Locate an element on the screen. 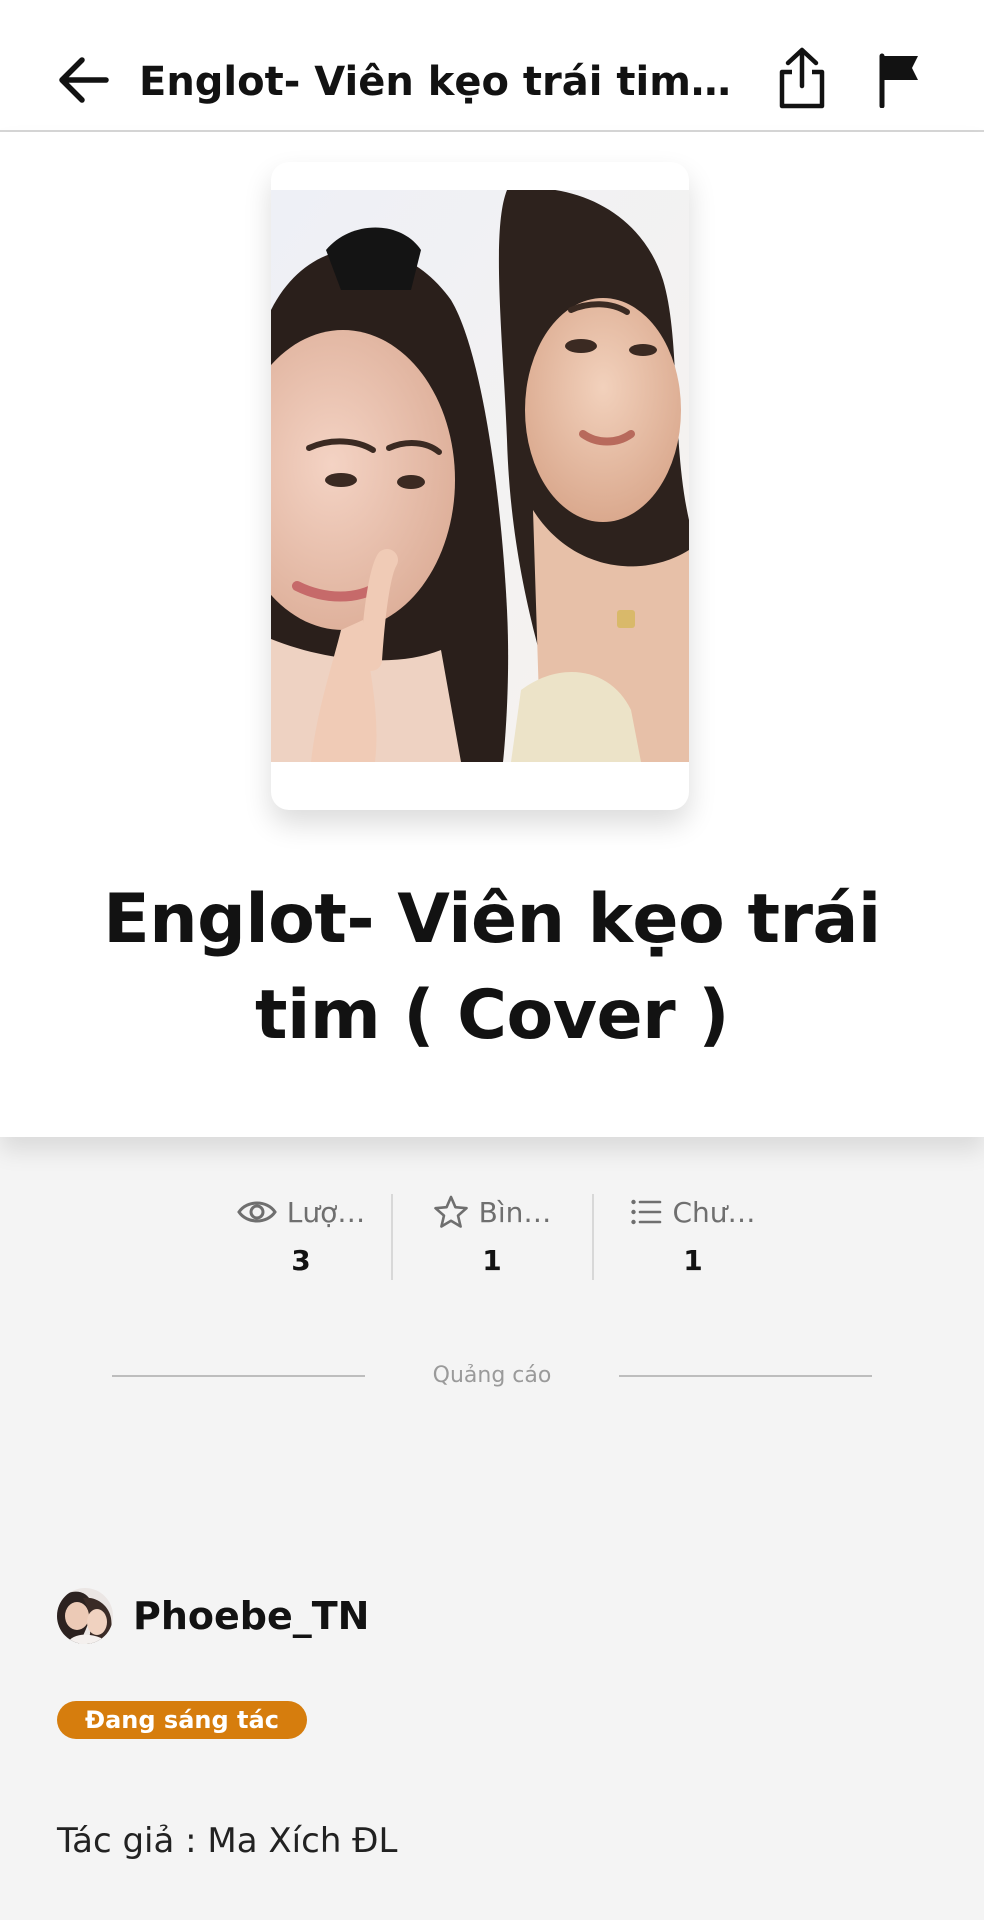 This screenshot has height=1920, width=984. eye-icon is located at coordinates (256, 1212).